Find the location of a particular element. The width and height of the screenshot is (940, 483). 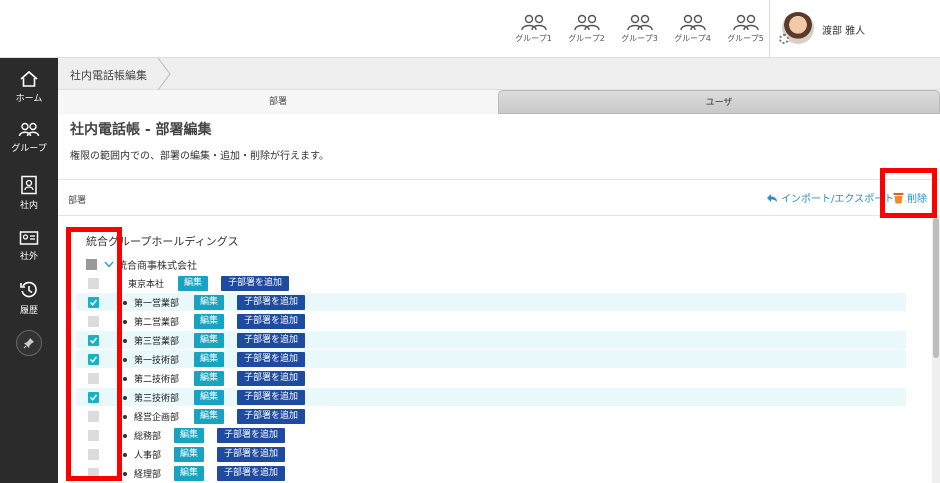

group-5-button: グループ5 is located at coordinates (745, 29).